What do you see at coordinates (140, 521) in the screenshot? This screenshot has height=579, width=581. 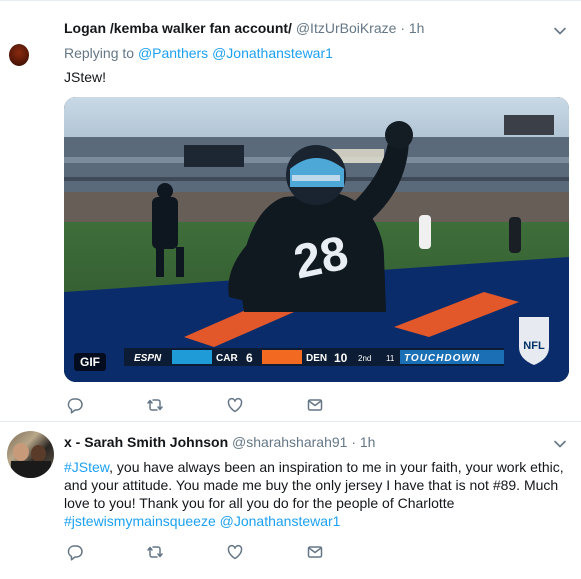 I see `hashtag-jstewismymainsqueeze: #jstewismymainsqueeze` at bounding box center [140, 521].